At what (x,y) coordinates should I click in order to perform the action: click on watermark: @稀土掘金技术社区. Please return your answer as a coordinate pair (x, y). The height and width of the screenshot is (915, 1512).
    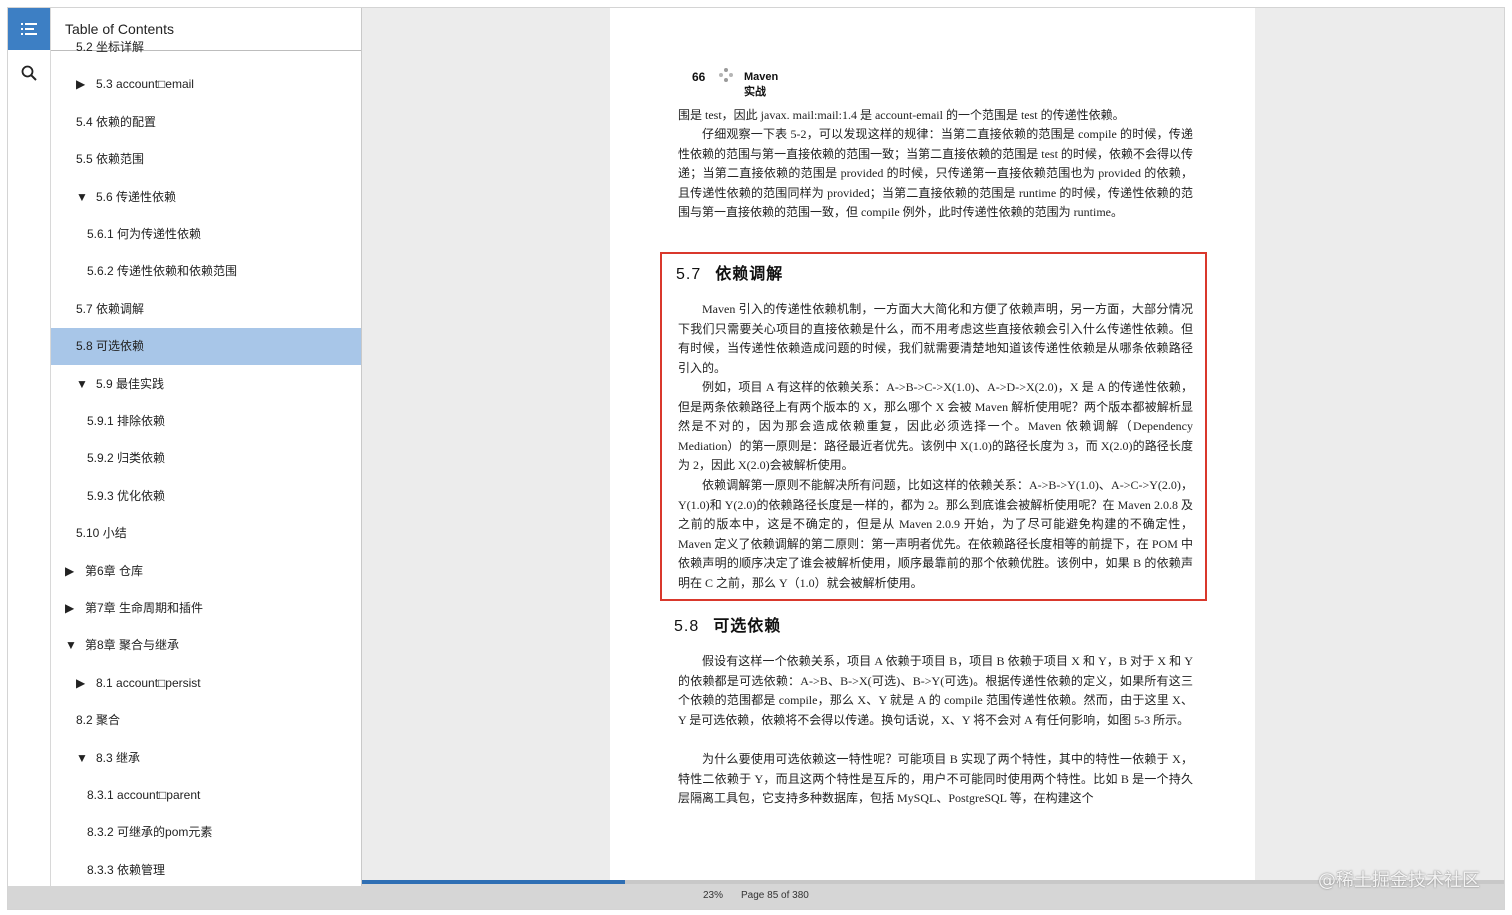
    Looking at the image, I should click on (1399, 880).